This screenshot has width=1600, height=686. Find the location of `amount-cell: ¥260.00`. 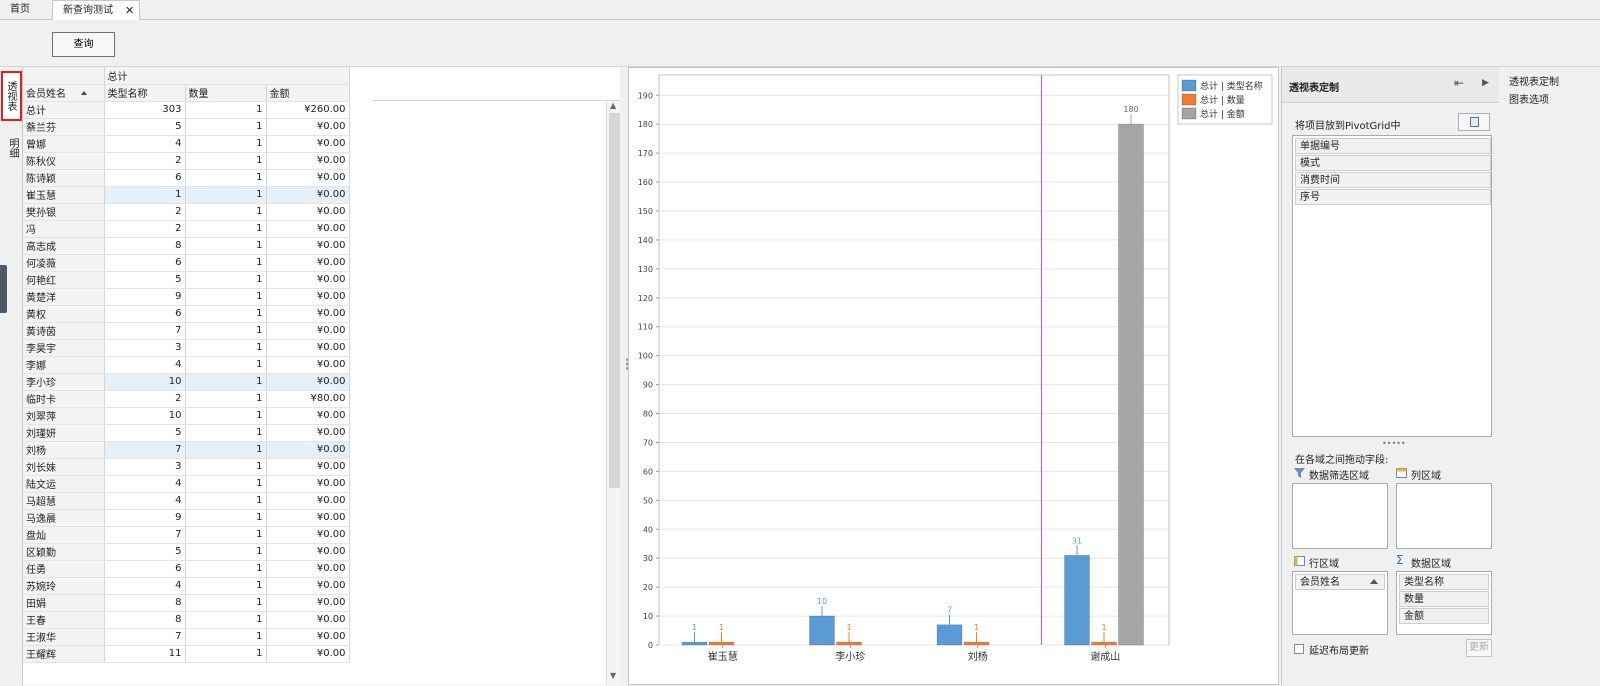

amount-cell: ¥260.00 is located at coordinates (308, 110).